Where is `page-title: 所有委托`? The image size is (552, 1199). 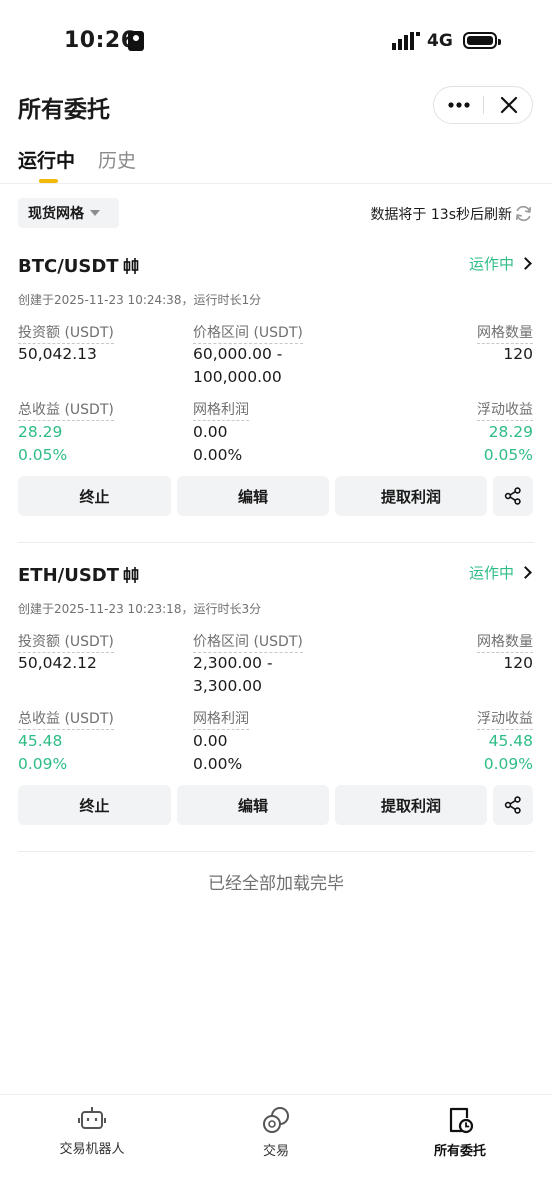 page-title: 所有委托 is located at coordinates (64, 110).